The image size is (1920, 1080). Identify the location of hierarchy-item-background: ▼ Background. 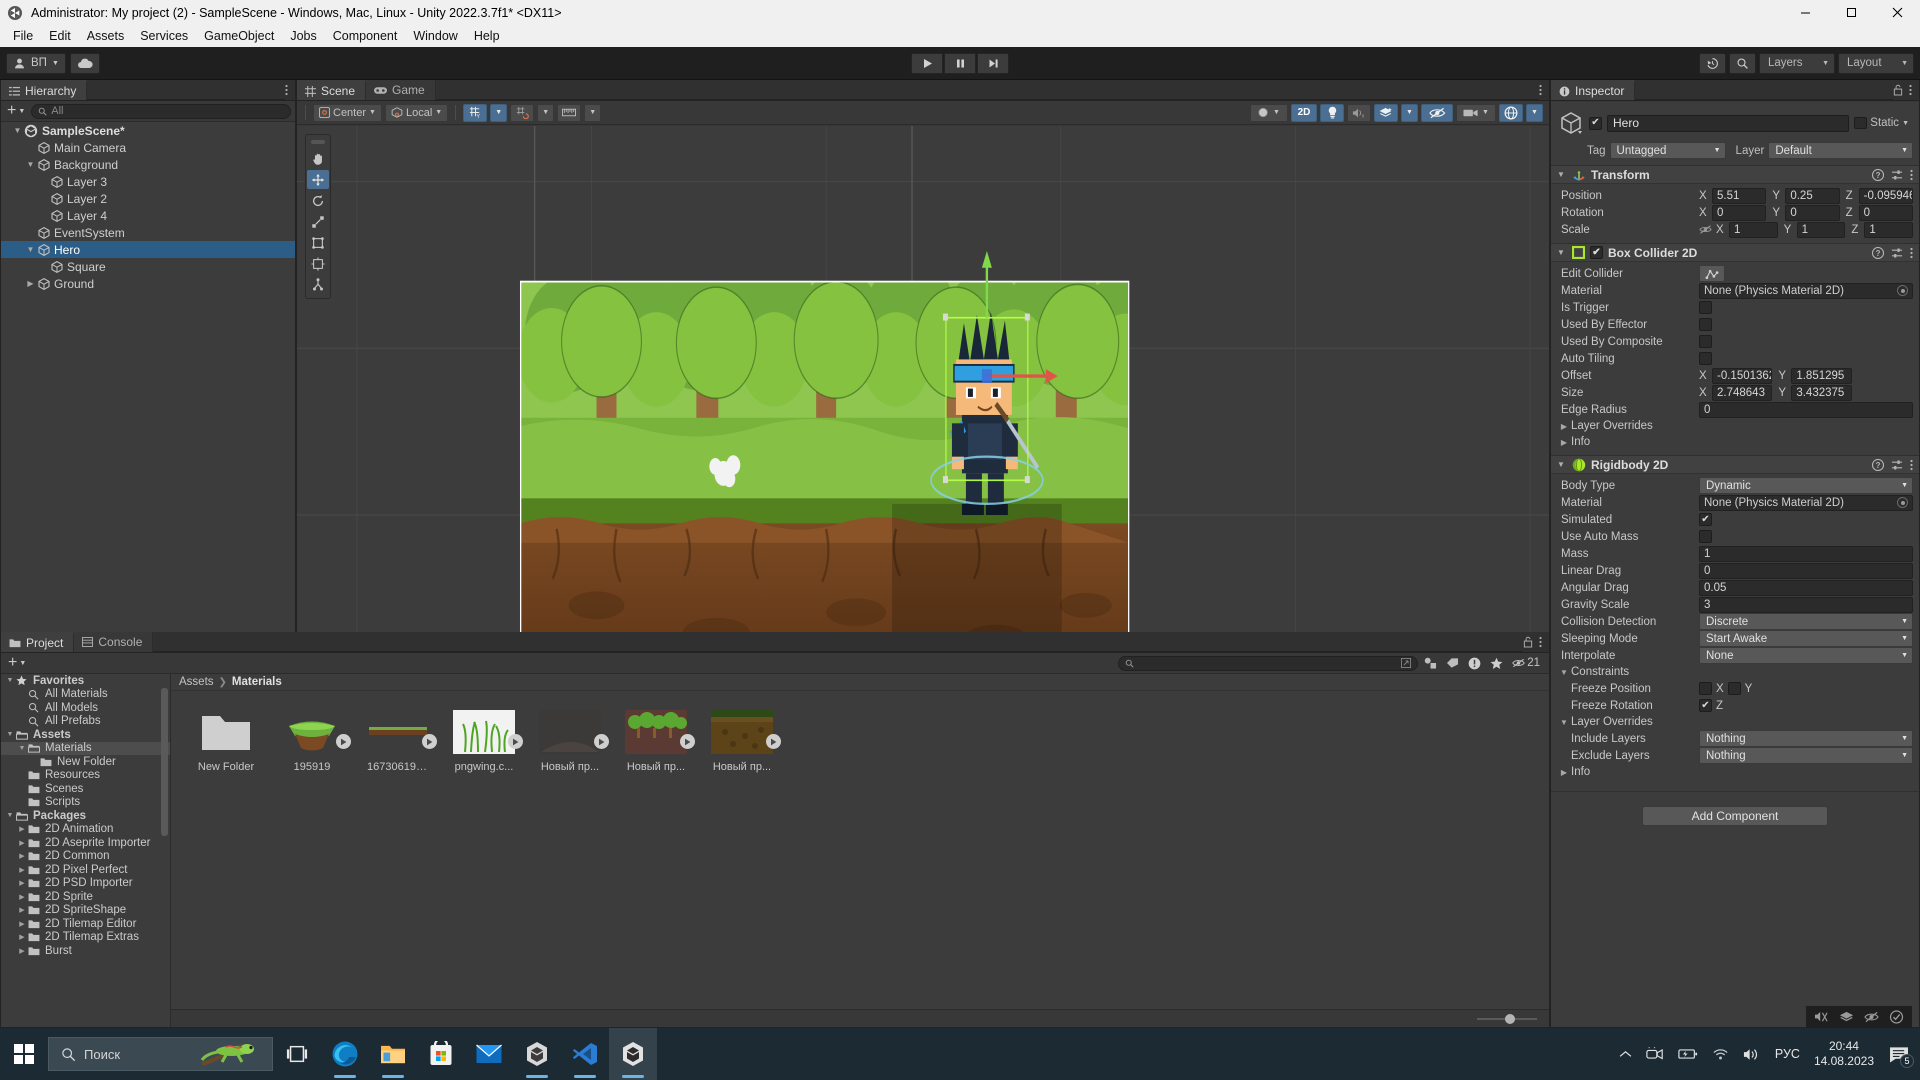
(148, 164).